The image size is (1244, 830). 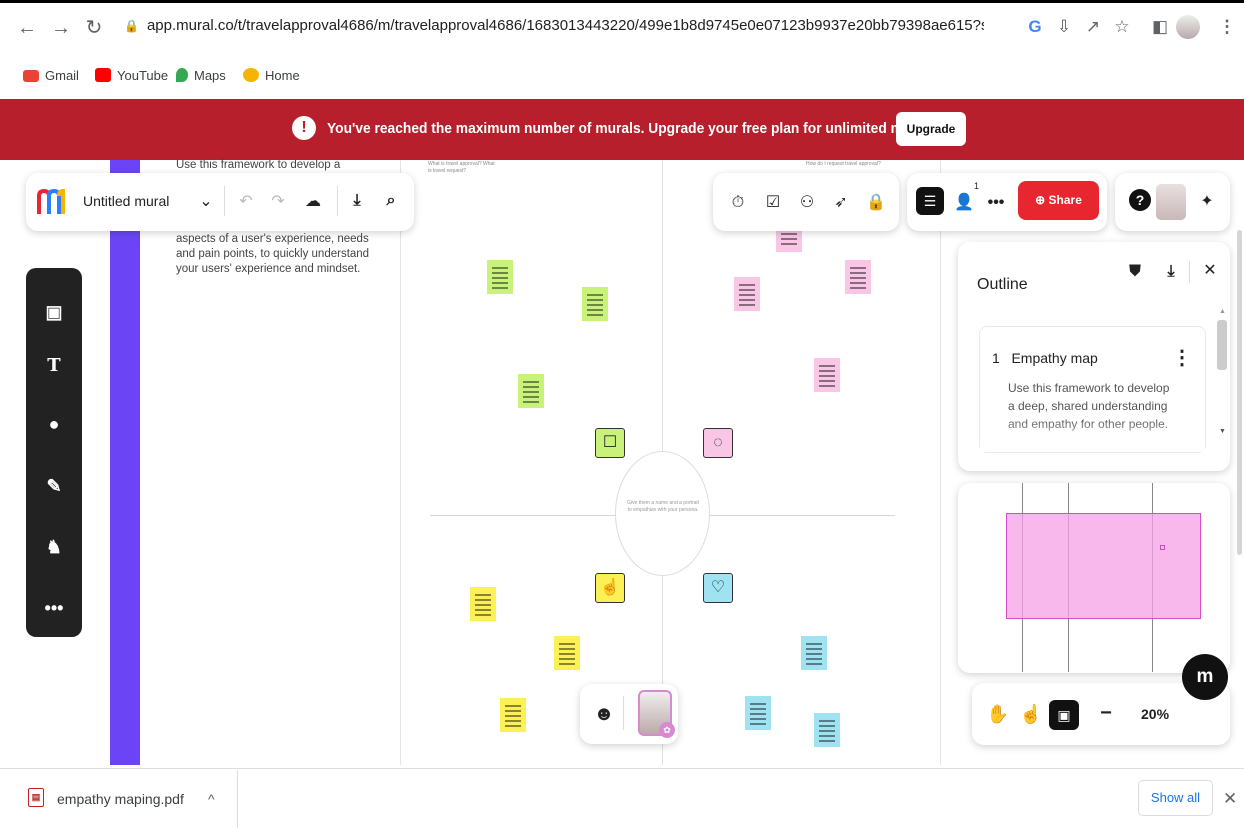 I want to click on more-tools-icon: •••, so click(x=54, y=608).